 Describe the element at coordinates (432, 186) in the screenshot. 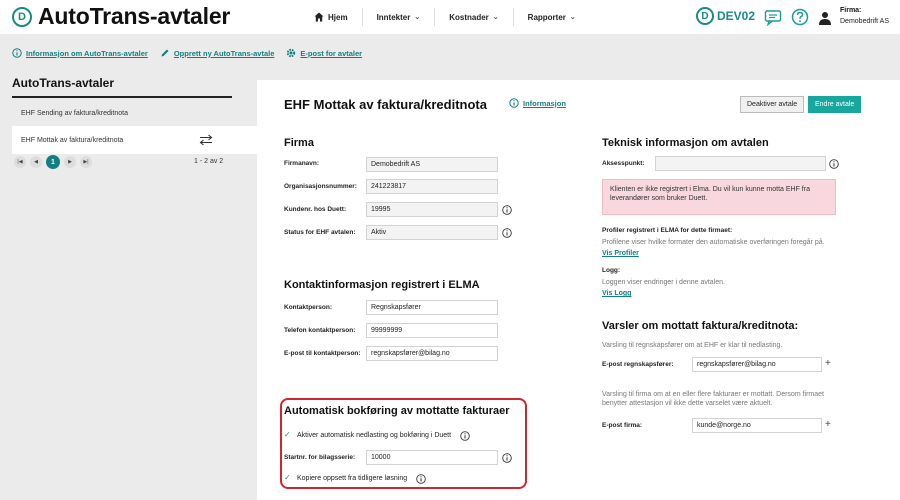

I see `orgnr-field: 241223817` at that location.